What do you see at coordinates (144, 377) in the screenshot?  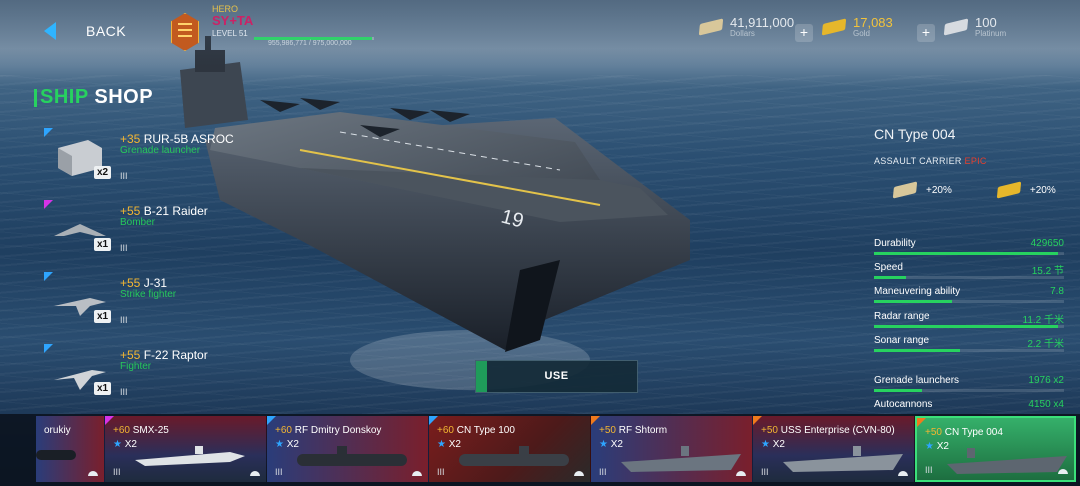 I see `shop-item-f22: x1 III +55 F-22 Raptor Fighter` at bounding box center [144, 377].